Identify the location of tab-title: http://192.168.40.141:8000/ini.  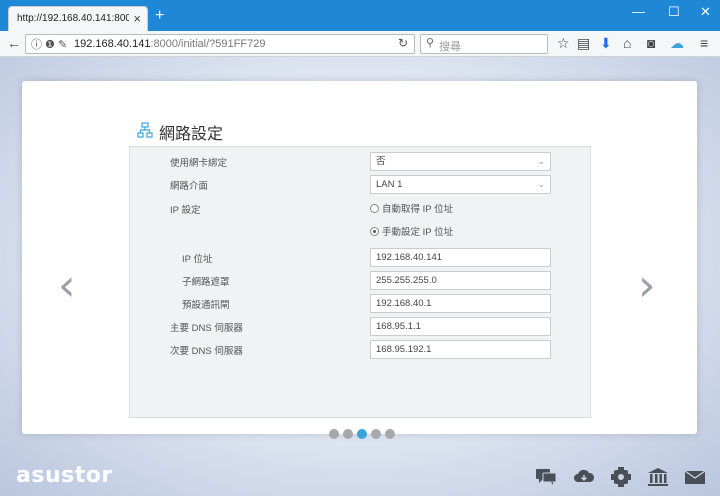
(73, 18).